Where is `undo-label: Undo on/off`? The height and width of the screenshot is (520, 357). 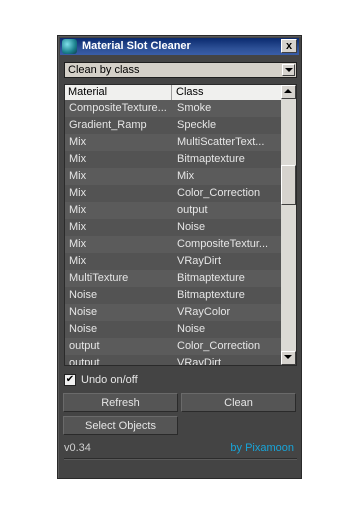 undo-label: Undo on/off is located at coordinates (109, 380).